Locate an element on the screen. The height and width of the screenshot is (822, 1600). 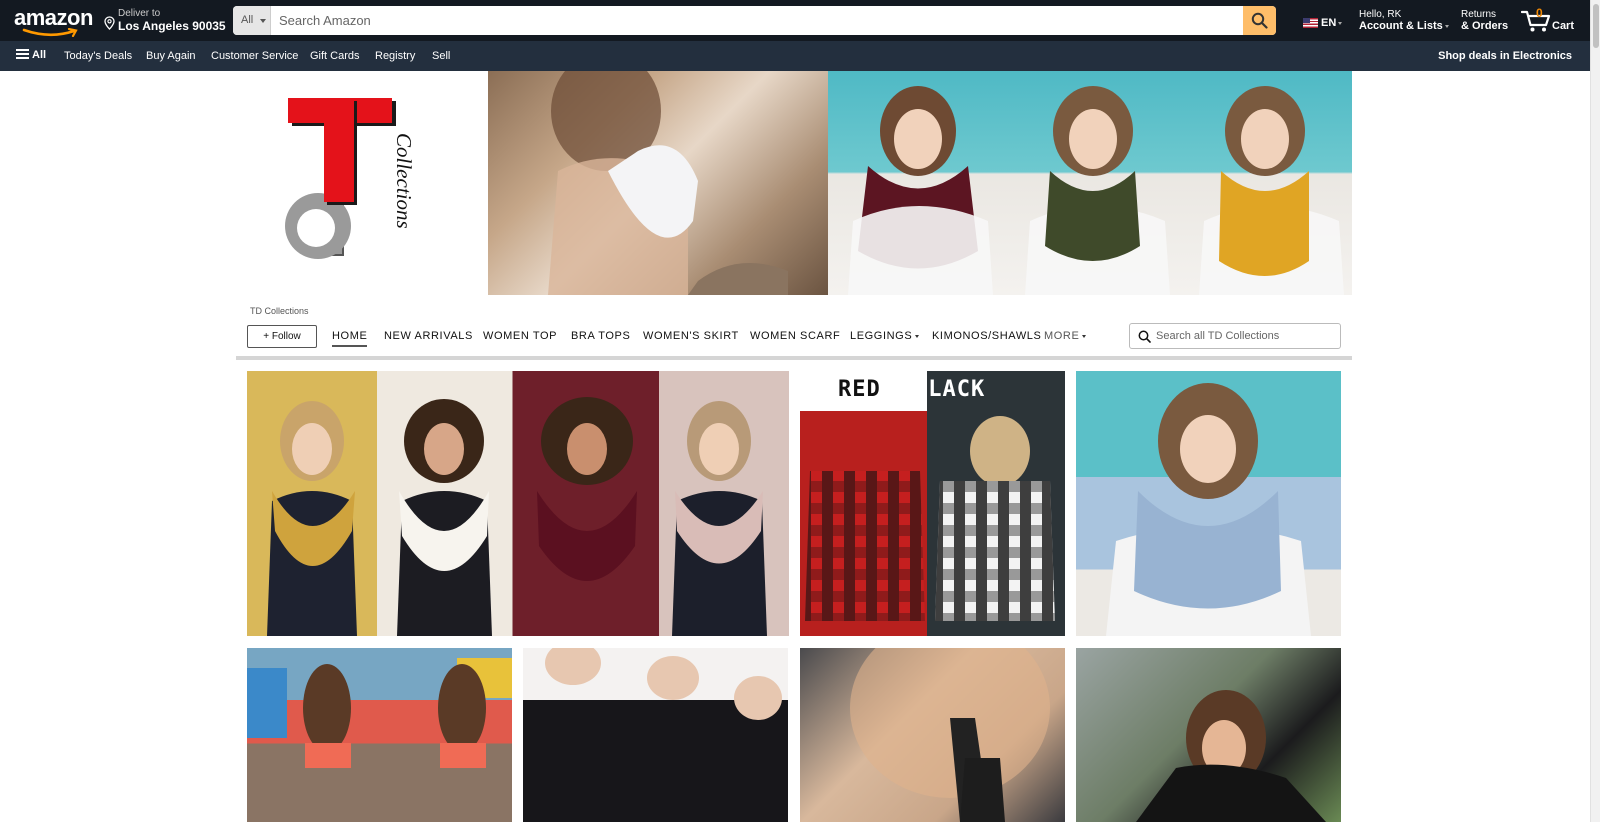
account-greeting: Hello, RK is located at coordinates (1380, 14).